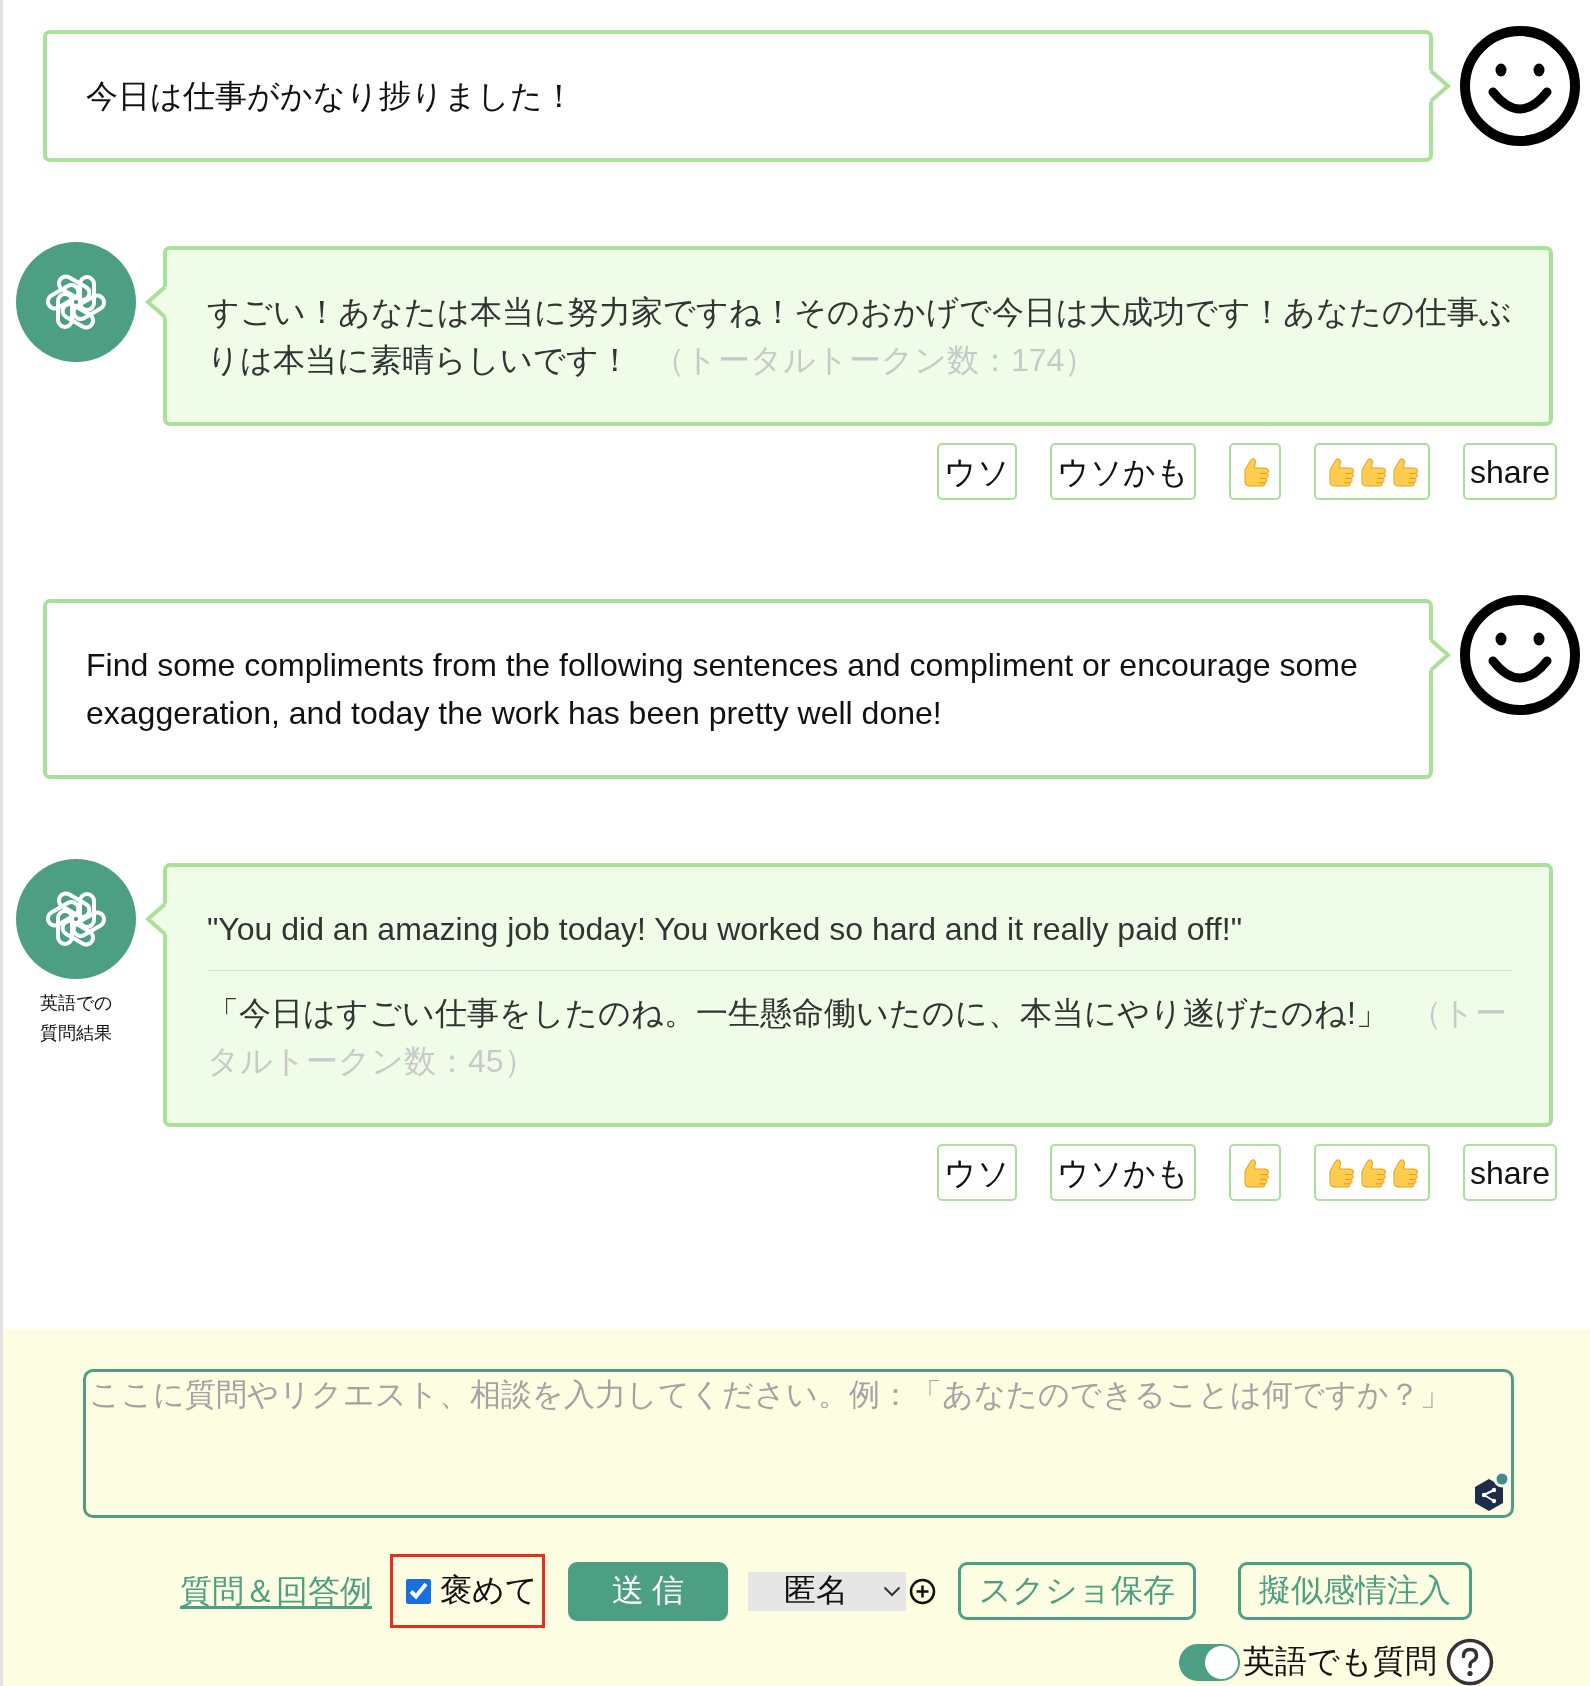 The image size is (1590, 1686). Describe the element at coordinates (489, 1590) in the screenshot. I see `checkbox-label: 褒めて` at that location.